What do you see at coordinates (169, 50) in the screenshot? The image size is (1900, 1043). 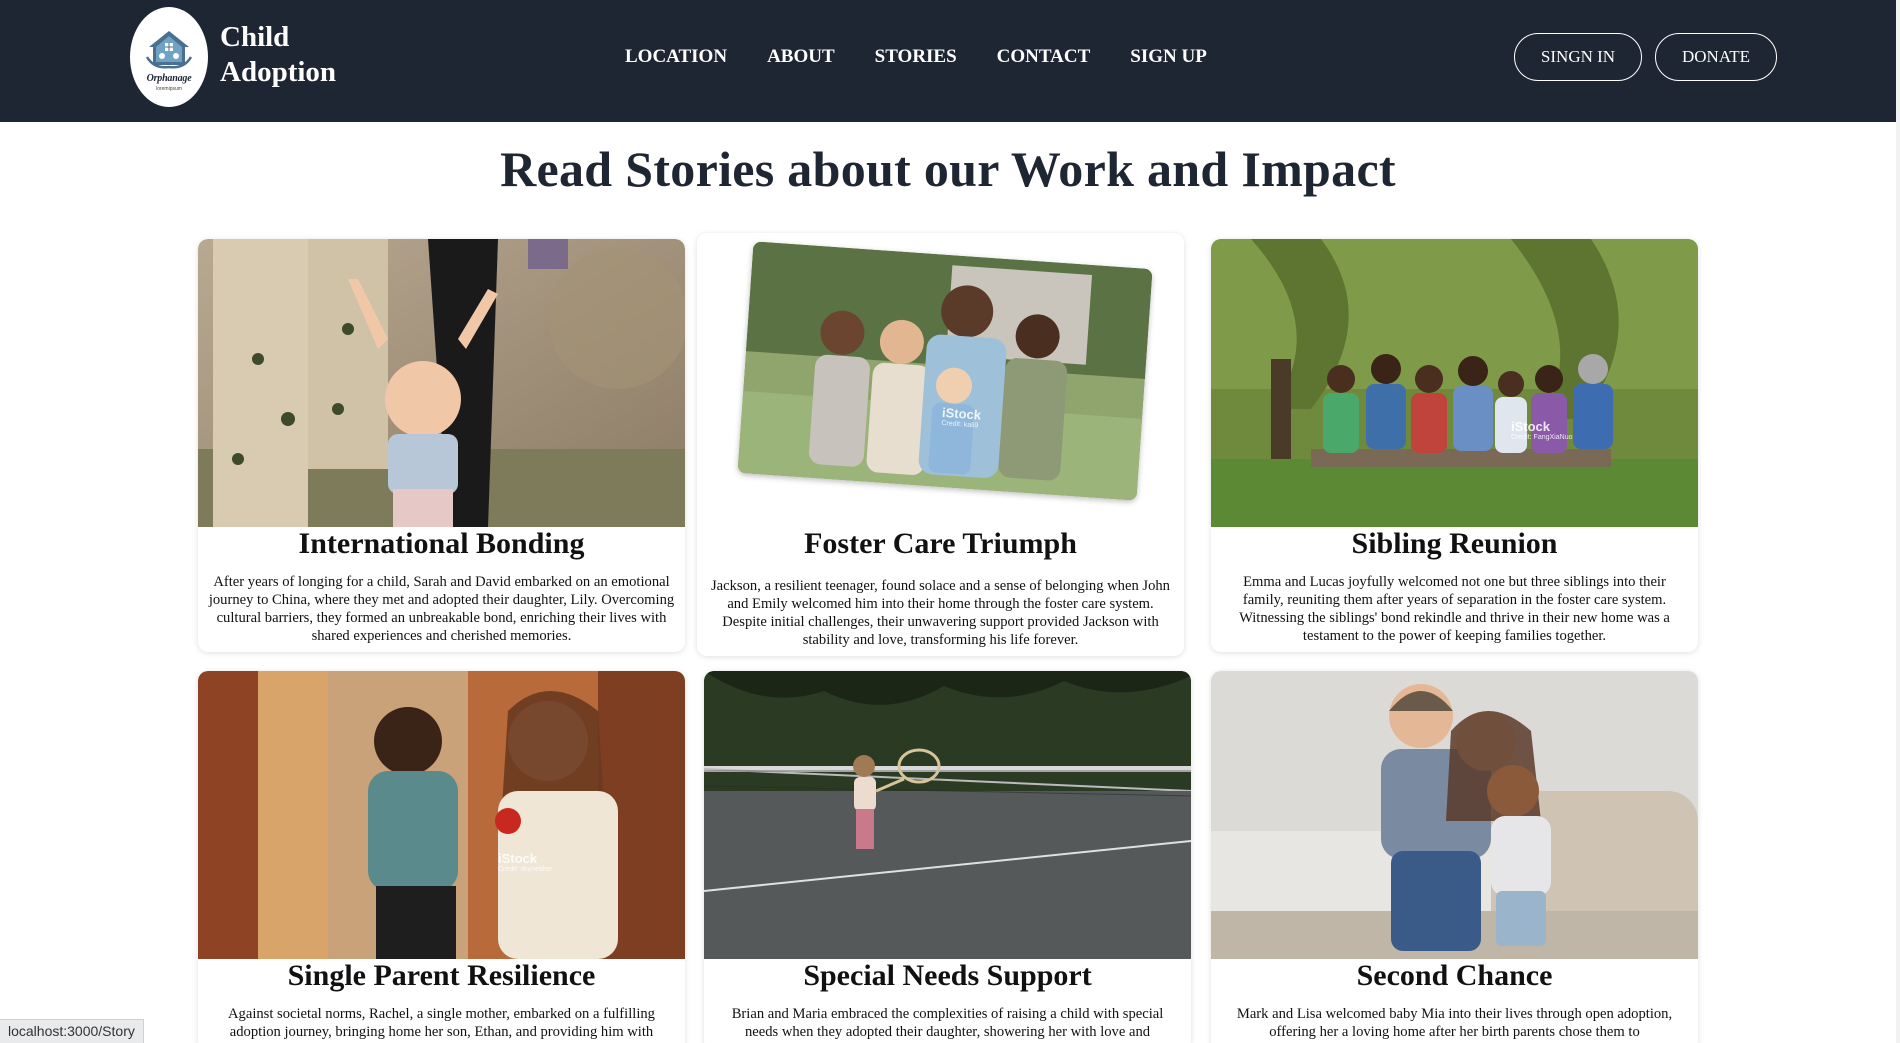 I see `house-hands-icon` at bounding box center [169, 50].